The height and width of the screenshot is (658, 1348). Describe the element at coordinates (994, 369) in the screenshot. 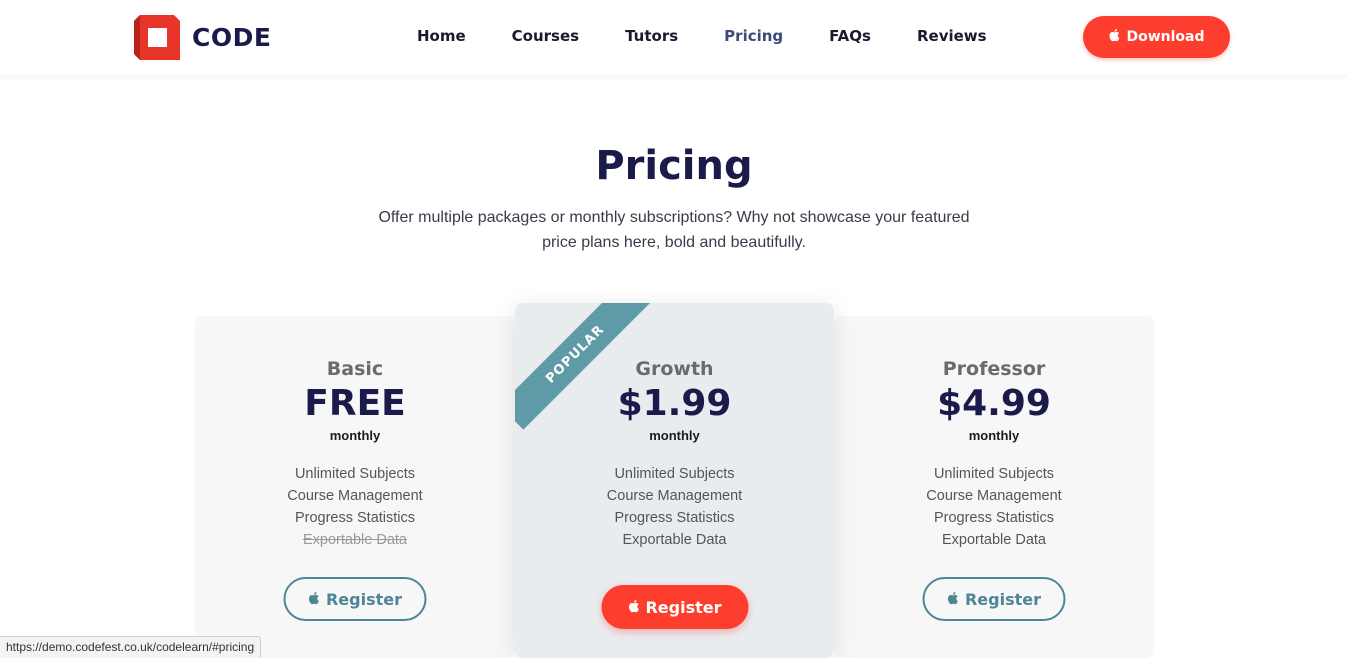

I see `plan-name: Professor` at that location.